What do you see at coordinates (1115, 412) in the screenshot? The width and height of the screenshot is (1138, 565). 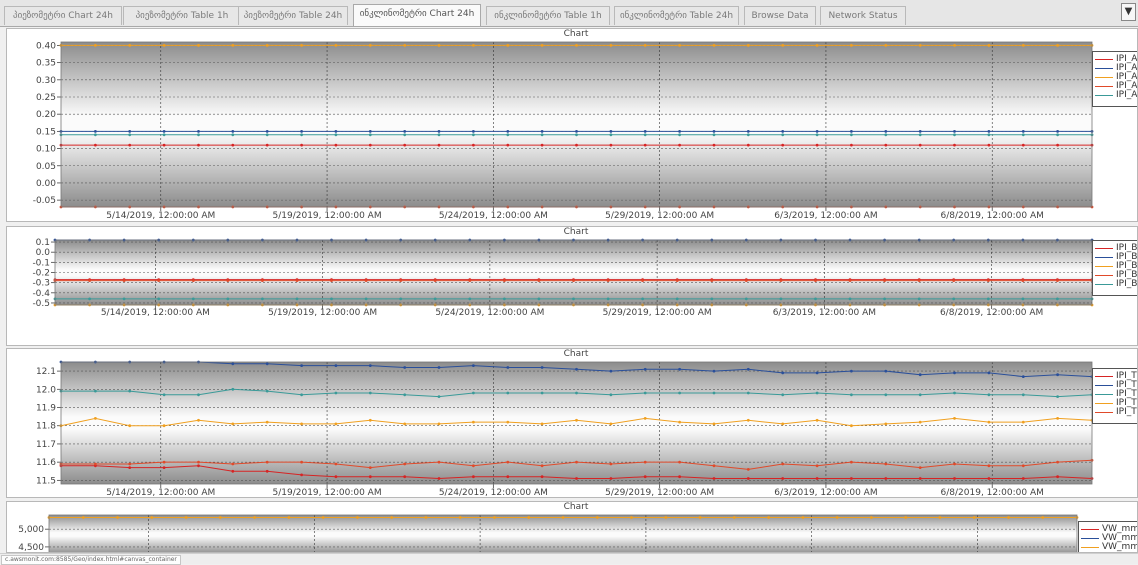 I see `legend-entry: IPI_T(` at bounding box center [1115, 412].